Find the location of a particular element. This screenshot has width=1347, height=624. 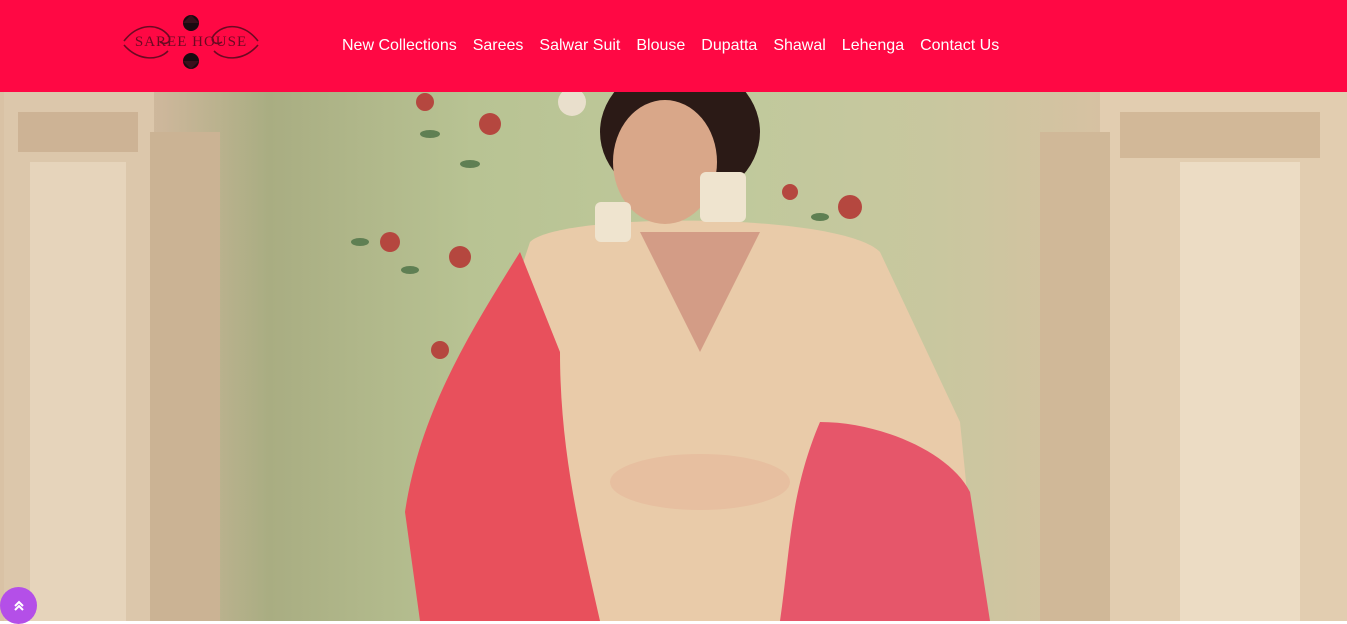

nav-new-collections: New Collections is located at coordinates (399, 46).